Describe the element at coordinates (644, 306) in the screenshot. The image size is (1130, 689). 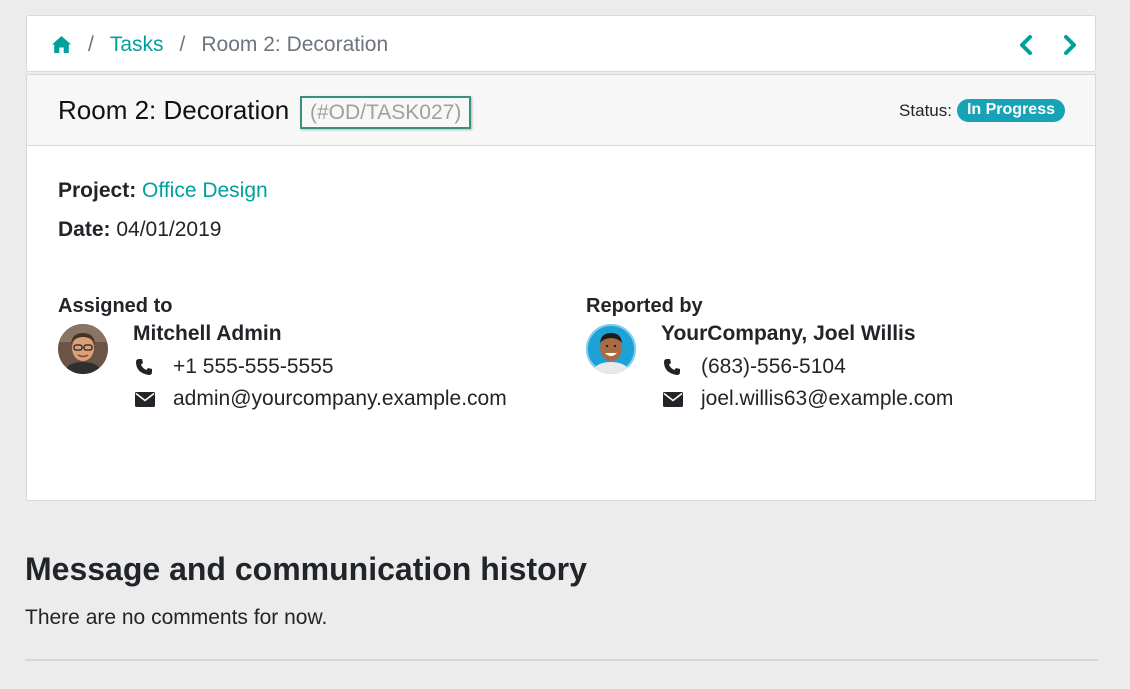
I see `reported-by-heading: Reported by` at that location.